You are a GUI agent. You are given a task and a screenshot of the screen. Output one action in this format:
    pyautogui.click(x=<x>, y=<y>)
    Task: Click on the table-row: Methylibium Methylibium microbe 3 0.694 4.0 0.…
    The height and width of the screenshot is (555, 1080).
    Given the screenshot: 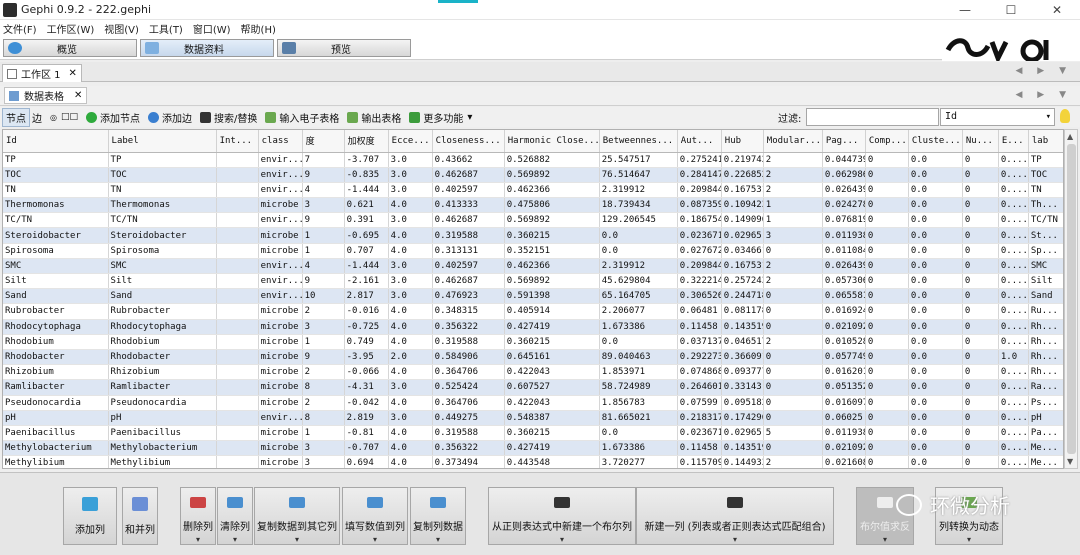 What is the action you would take?
    pyautogui.click(x=533, y=461)
    